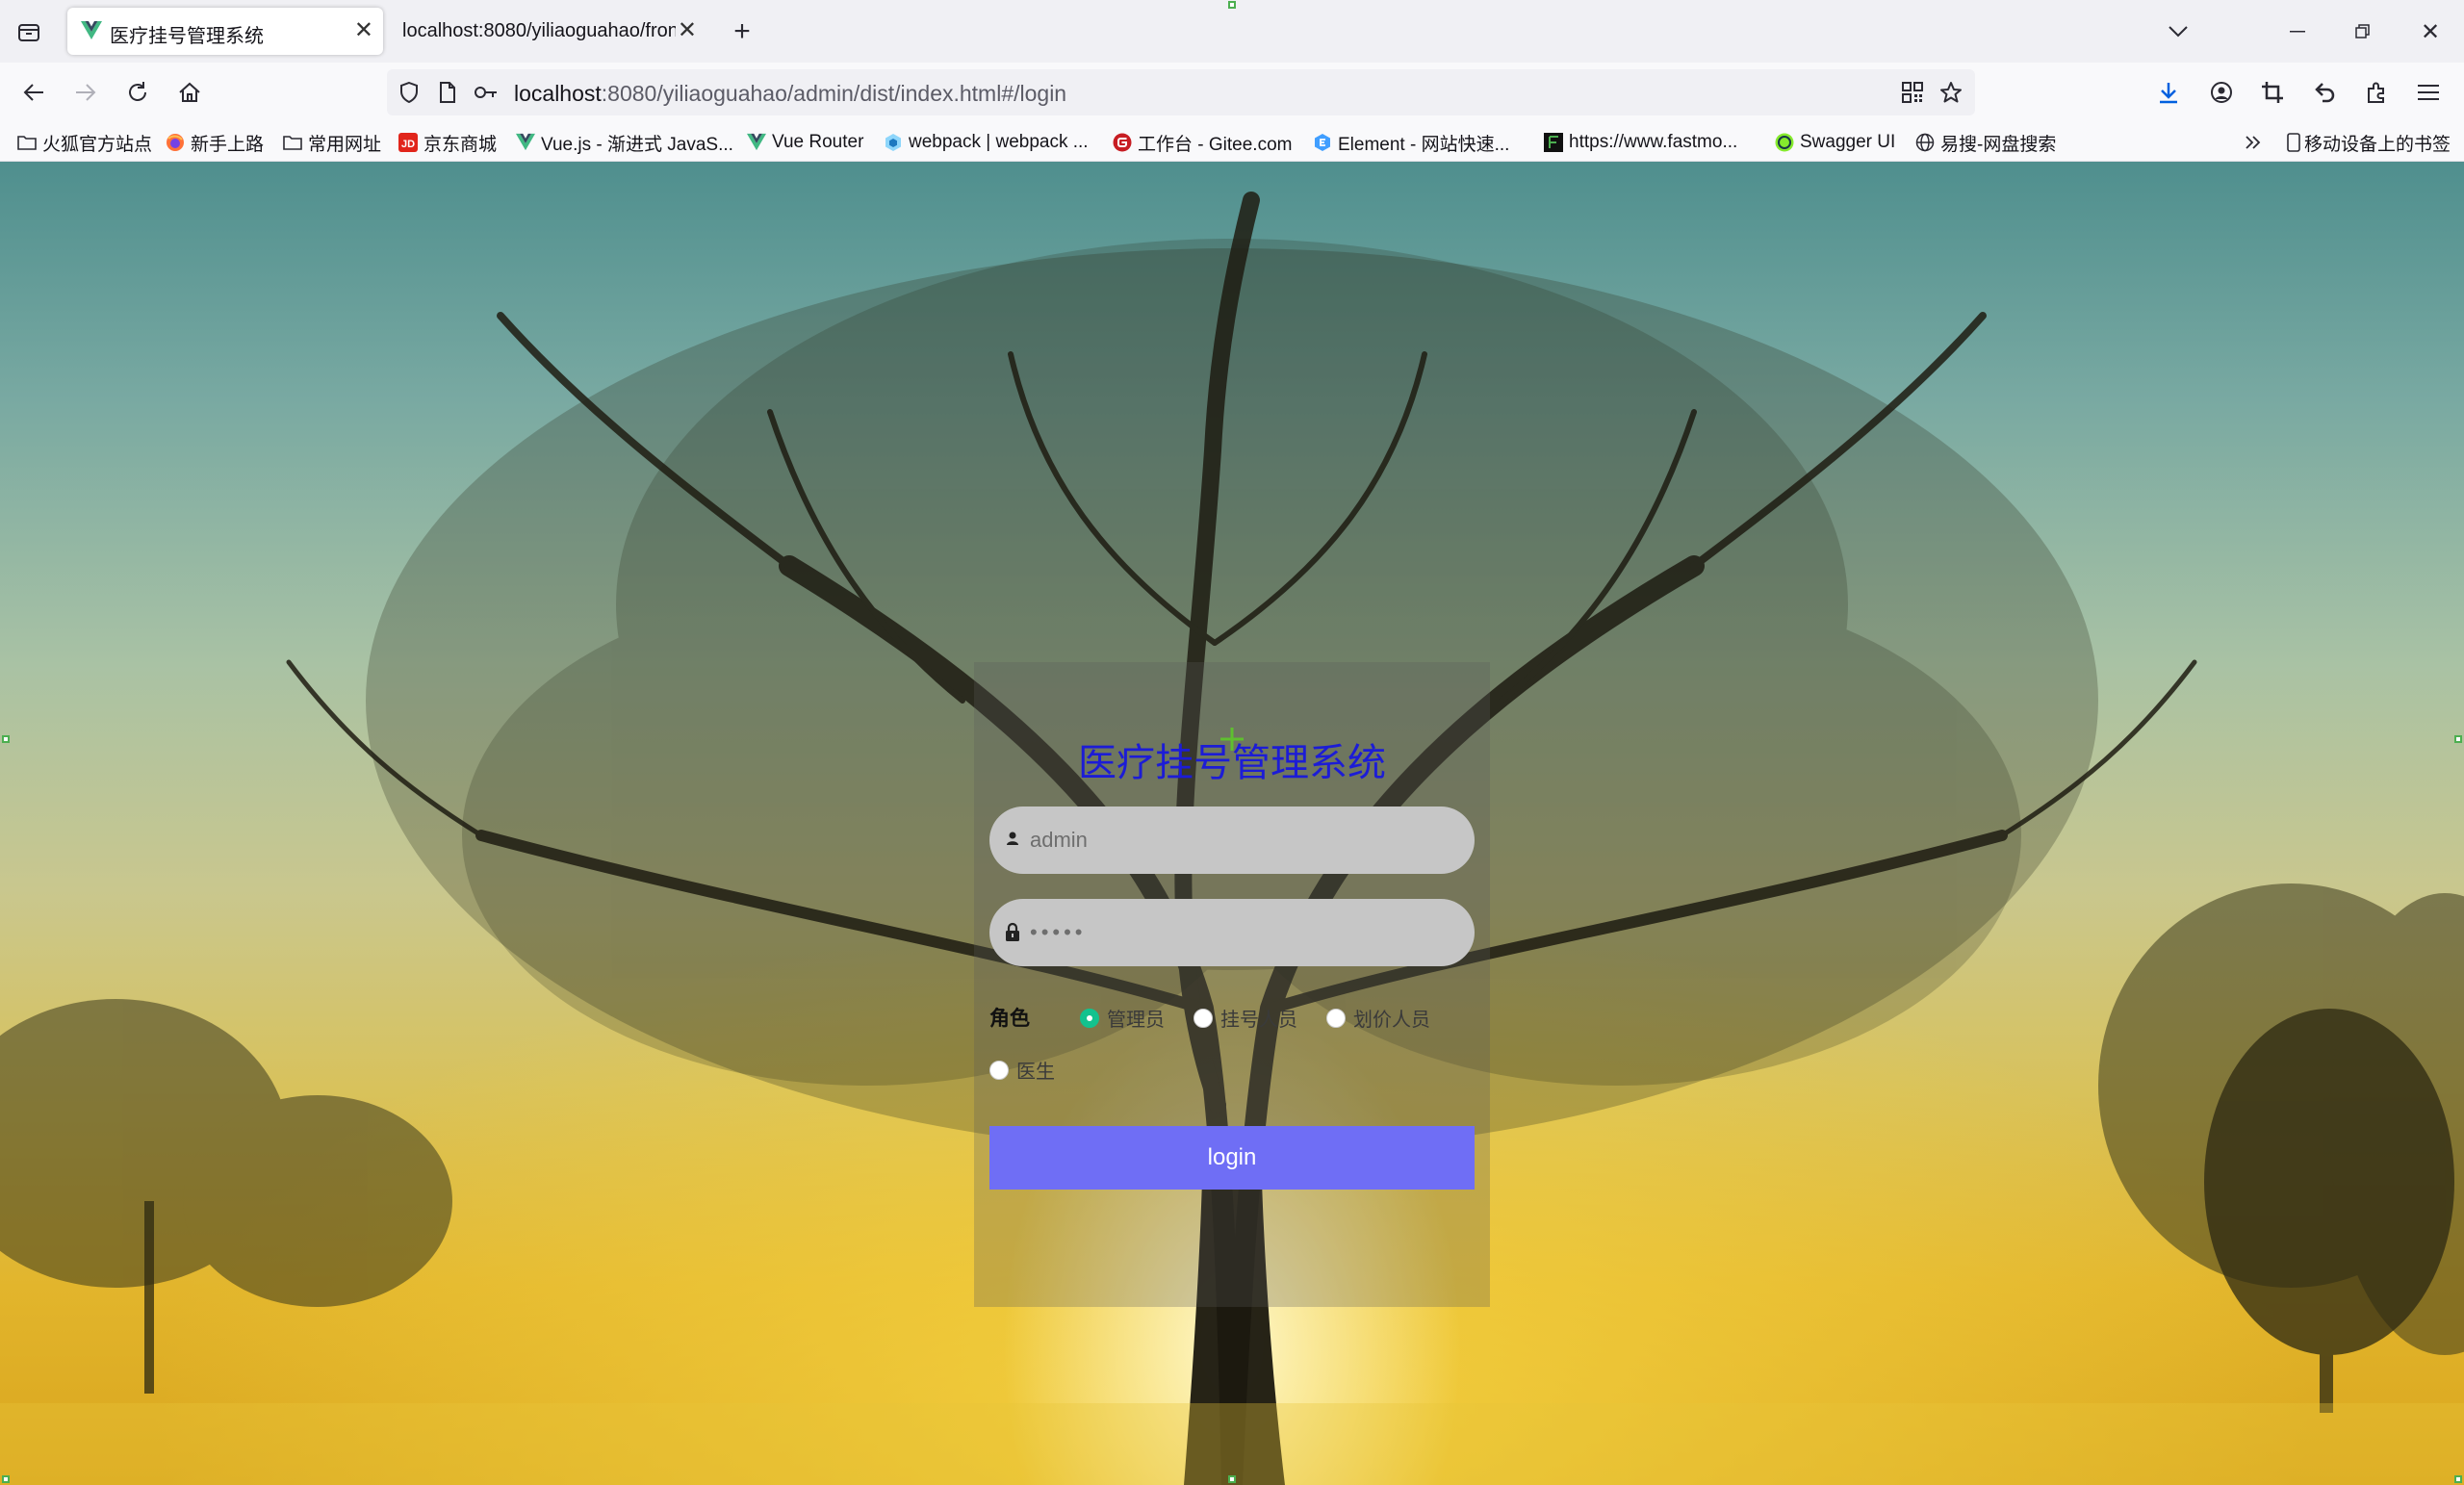 The image size is (2464, 1485). What do you see at coordinates (28, 31) in the screenshot?
I see `tab-groups-icon` at bounding box center [28, 31].